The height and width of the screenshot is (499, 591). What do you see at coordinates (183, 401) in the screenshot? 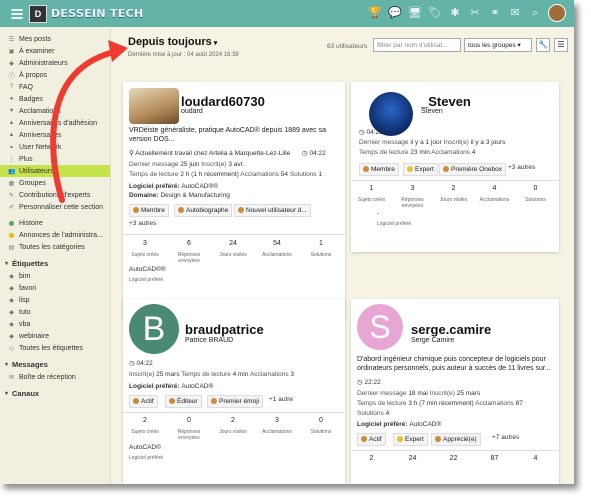
I see `badge-chip: Éditeur` at bounding box center [183, 401].